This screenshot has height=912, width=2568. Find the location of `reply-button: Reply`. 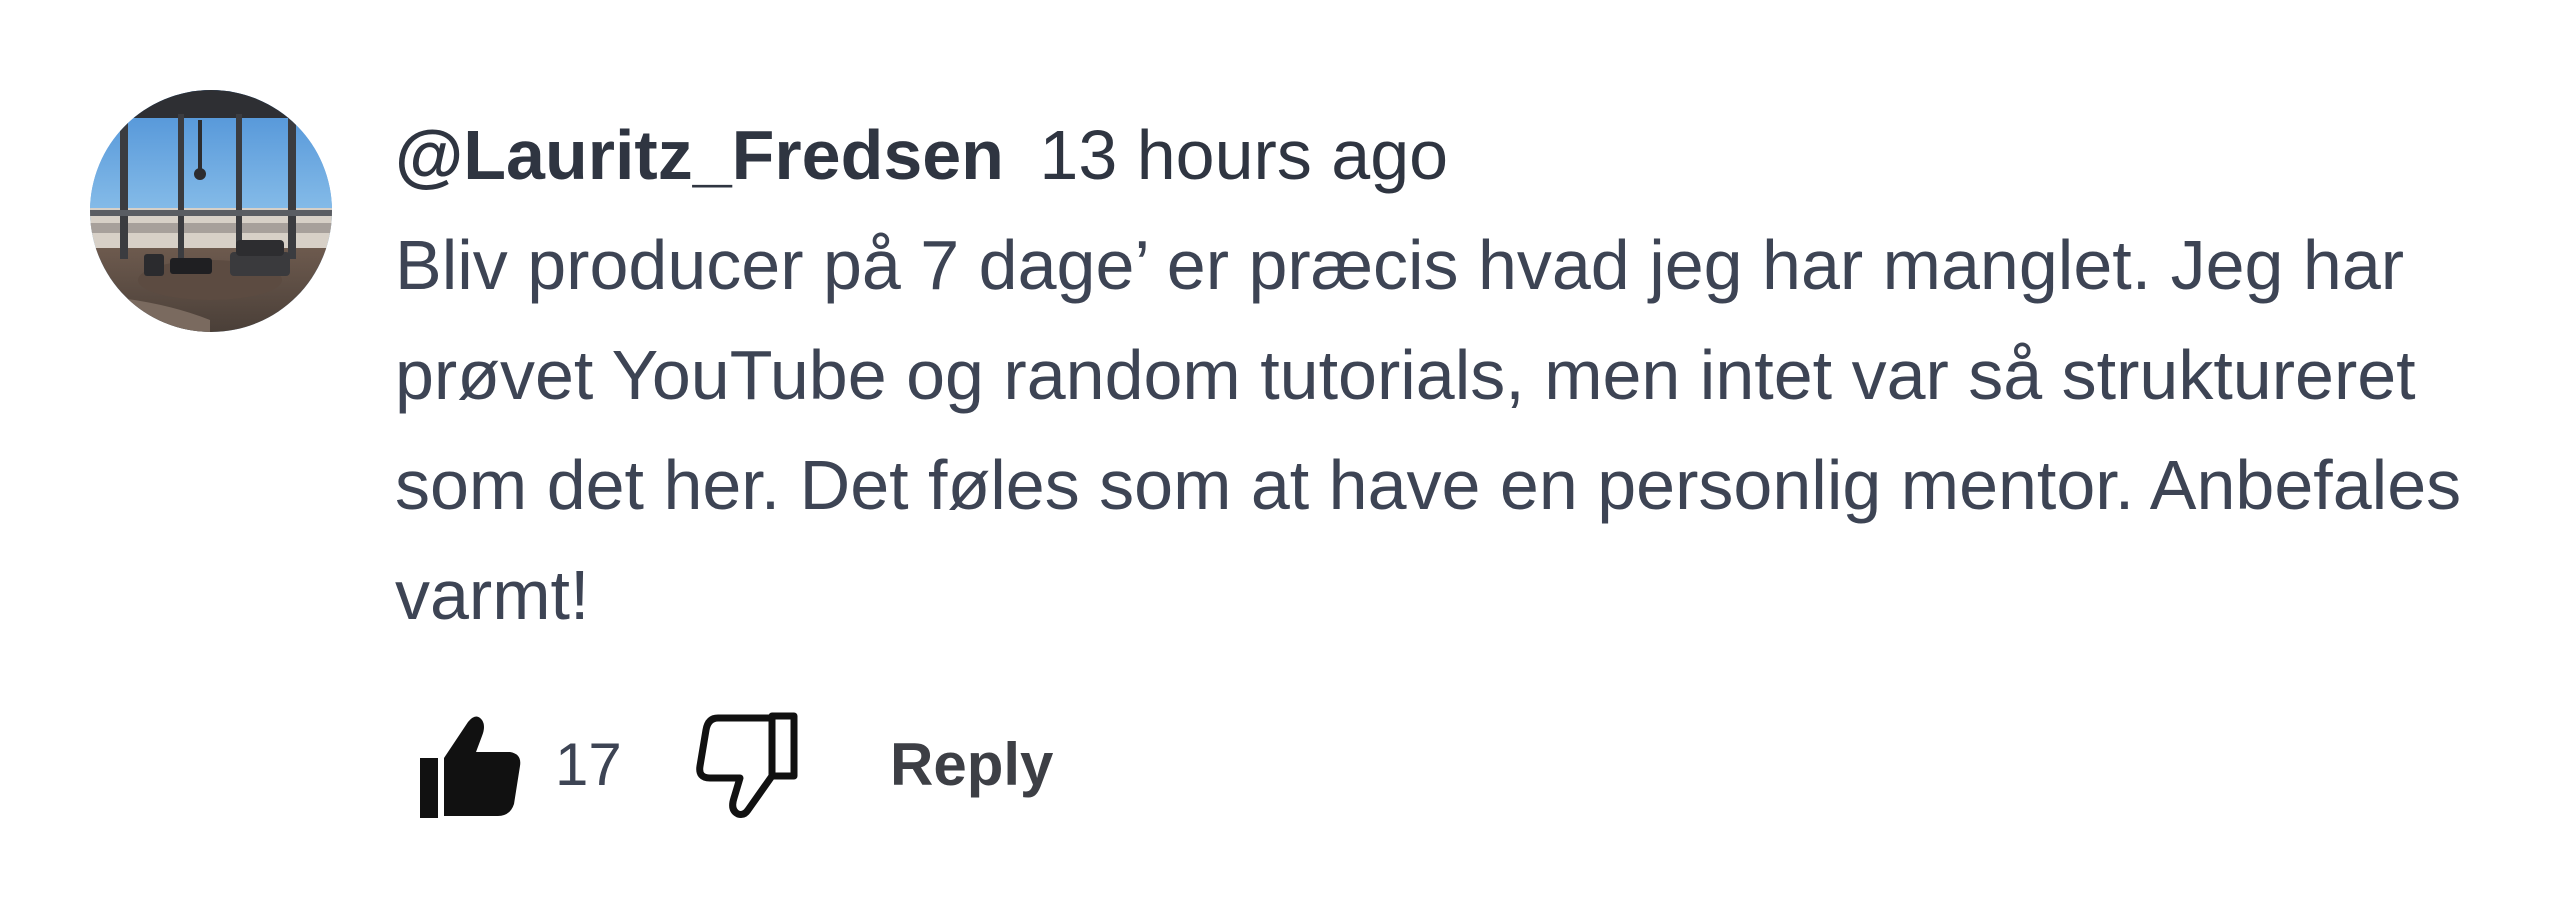

reply-button: Reply is located at coordinates (971, 765).